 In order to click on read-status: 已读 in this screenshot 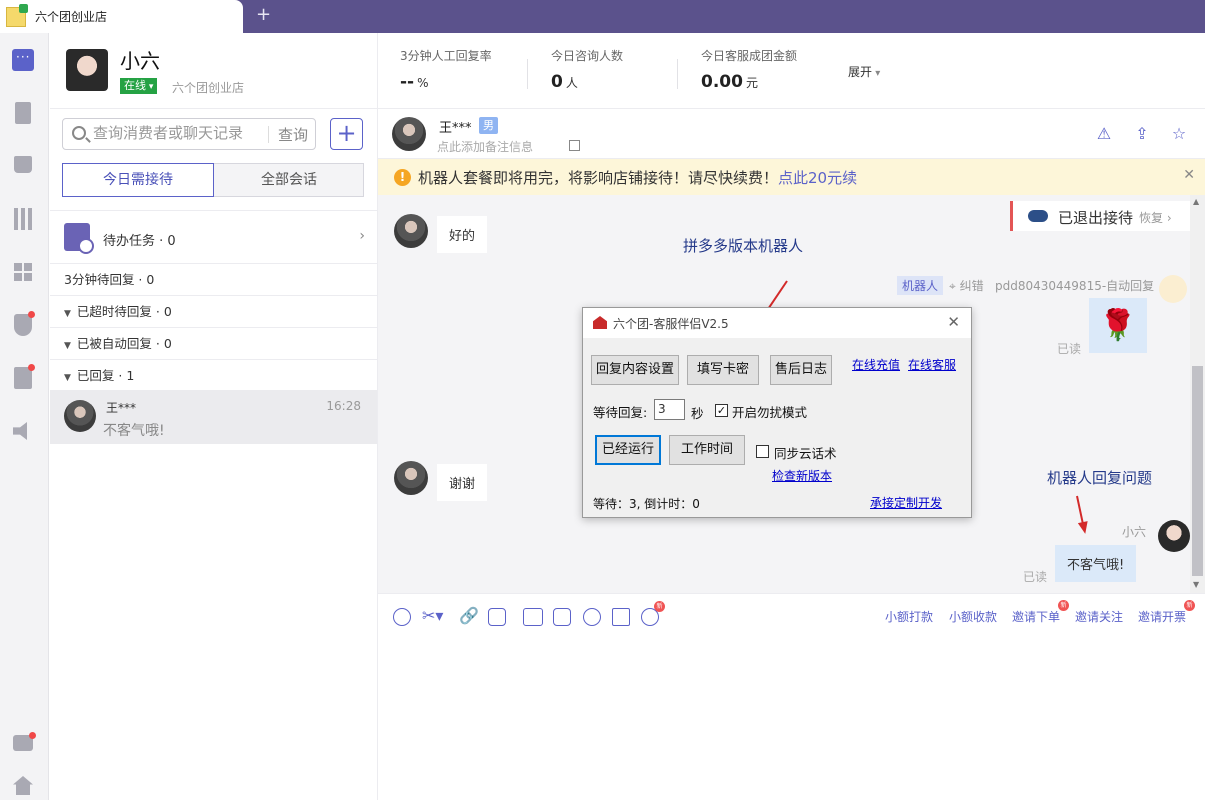, I will do `click(1035, 577)`.